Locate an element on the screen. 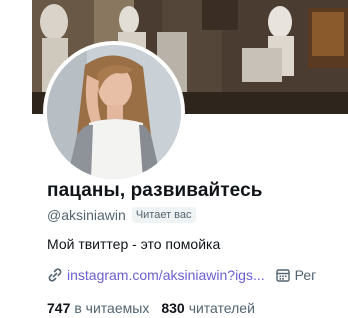  display-name: пацаны, развивайтесь is located at coordinates (155, 190).